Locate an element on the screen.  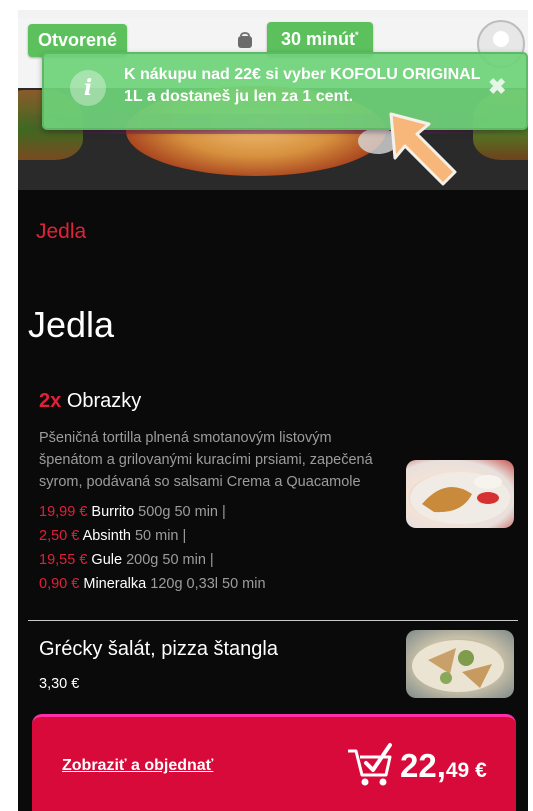
shopping-bag-icon is located at coordinates (245, 40).